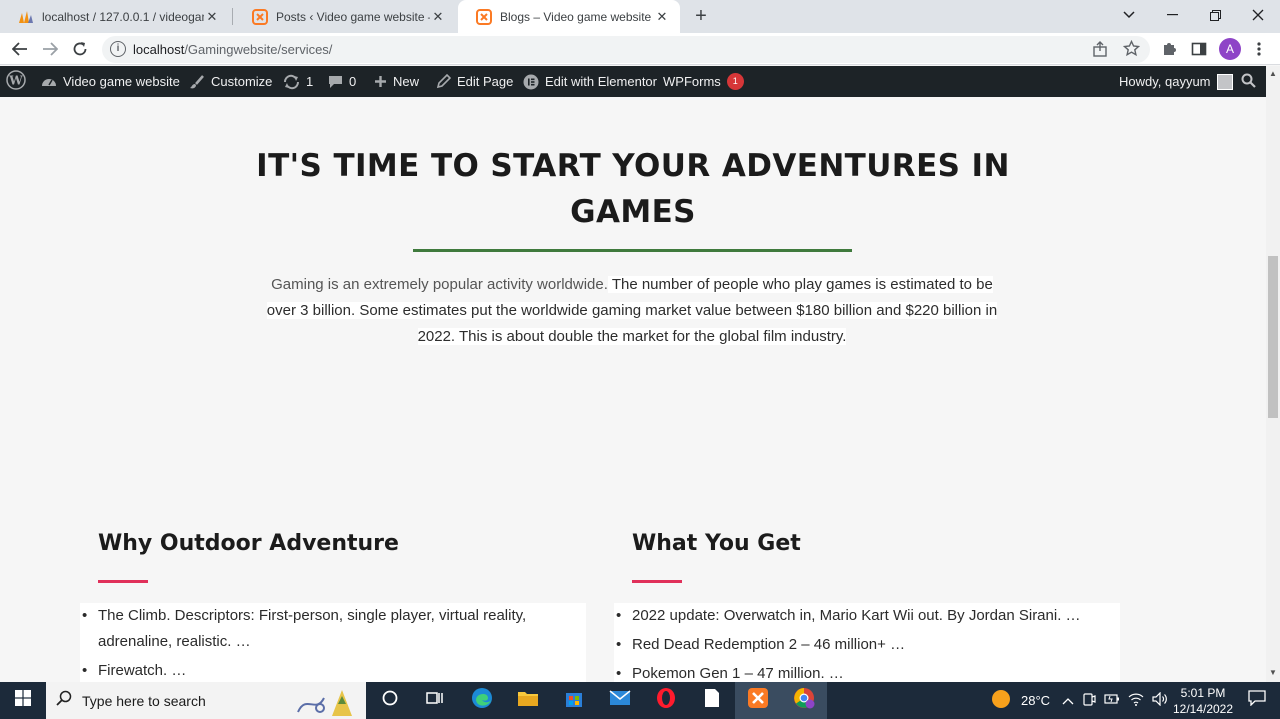 This screenshot has width=1280, height=719. I want to click on new-tab-button: +, so click(701, 16).